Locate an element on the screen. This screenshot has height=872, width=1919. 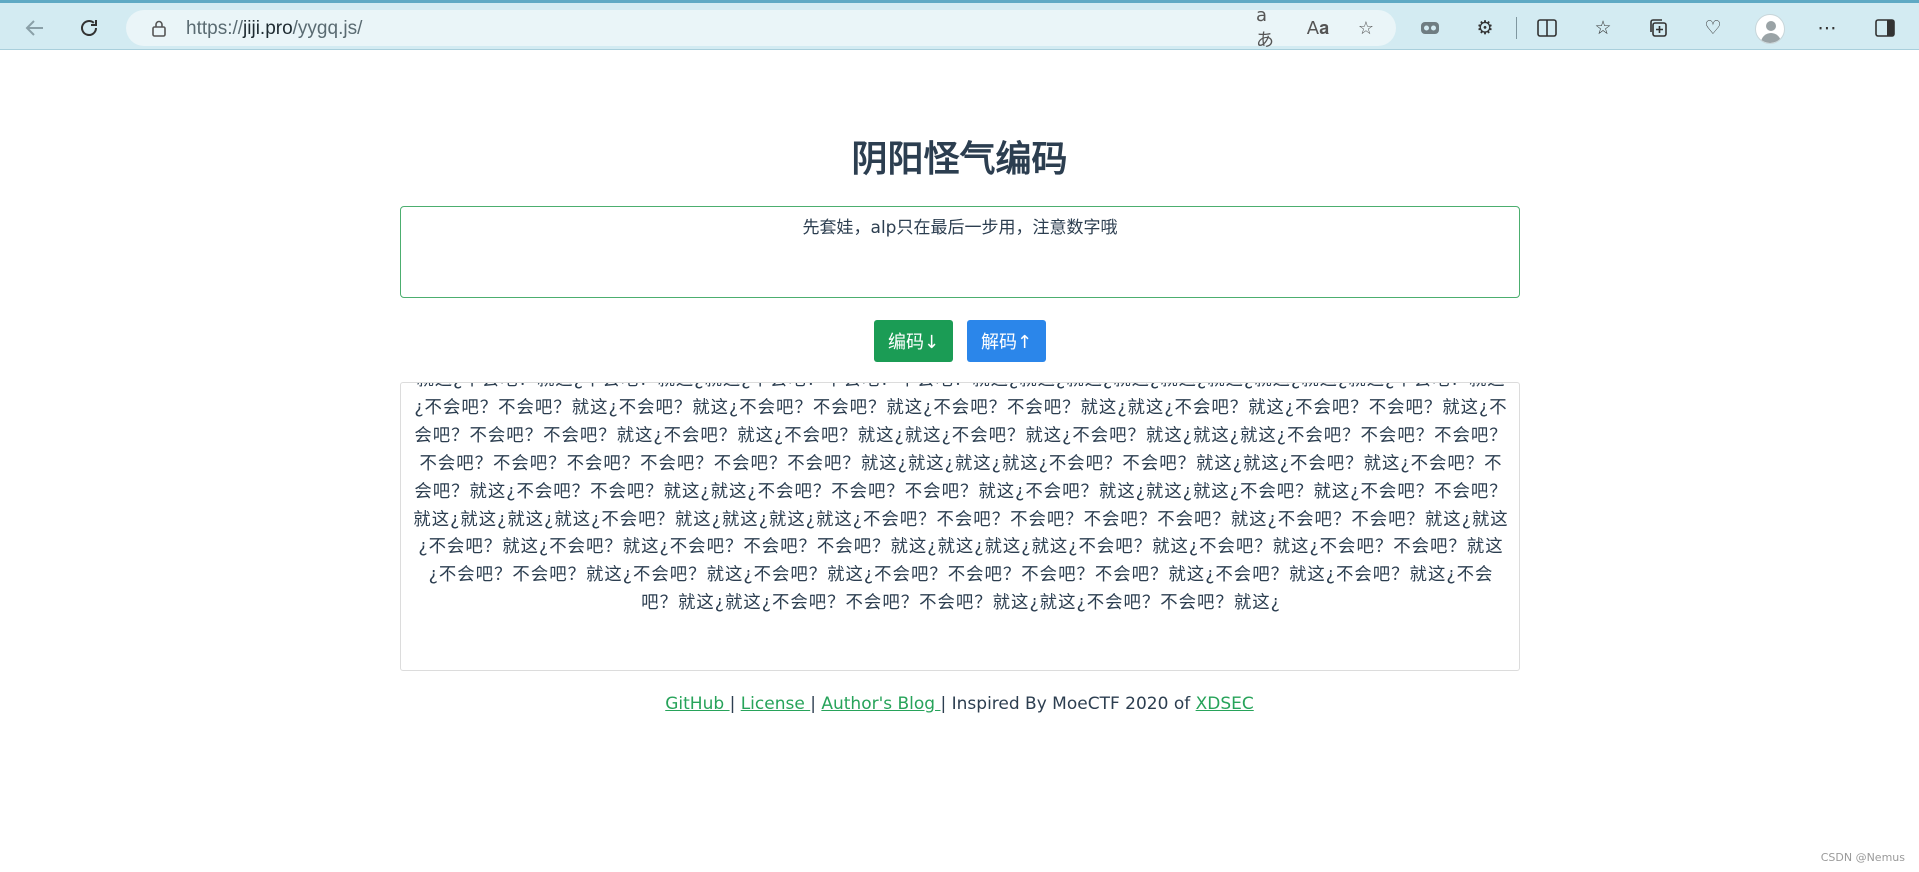
browser-essentials-shield-icon is located at coordinates (1430, 28).